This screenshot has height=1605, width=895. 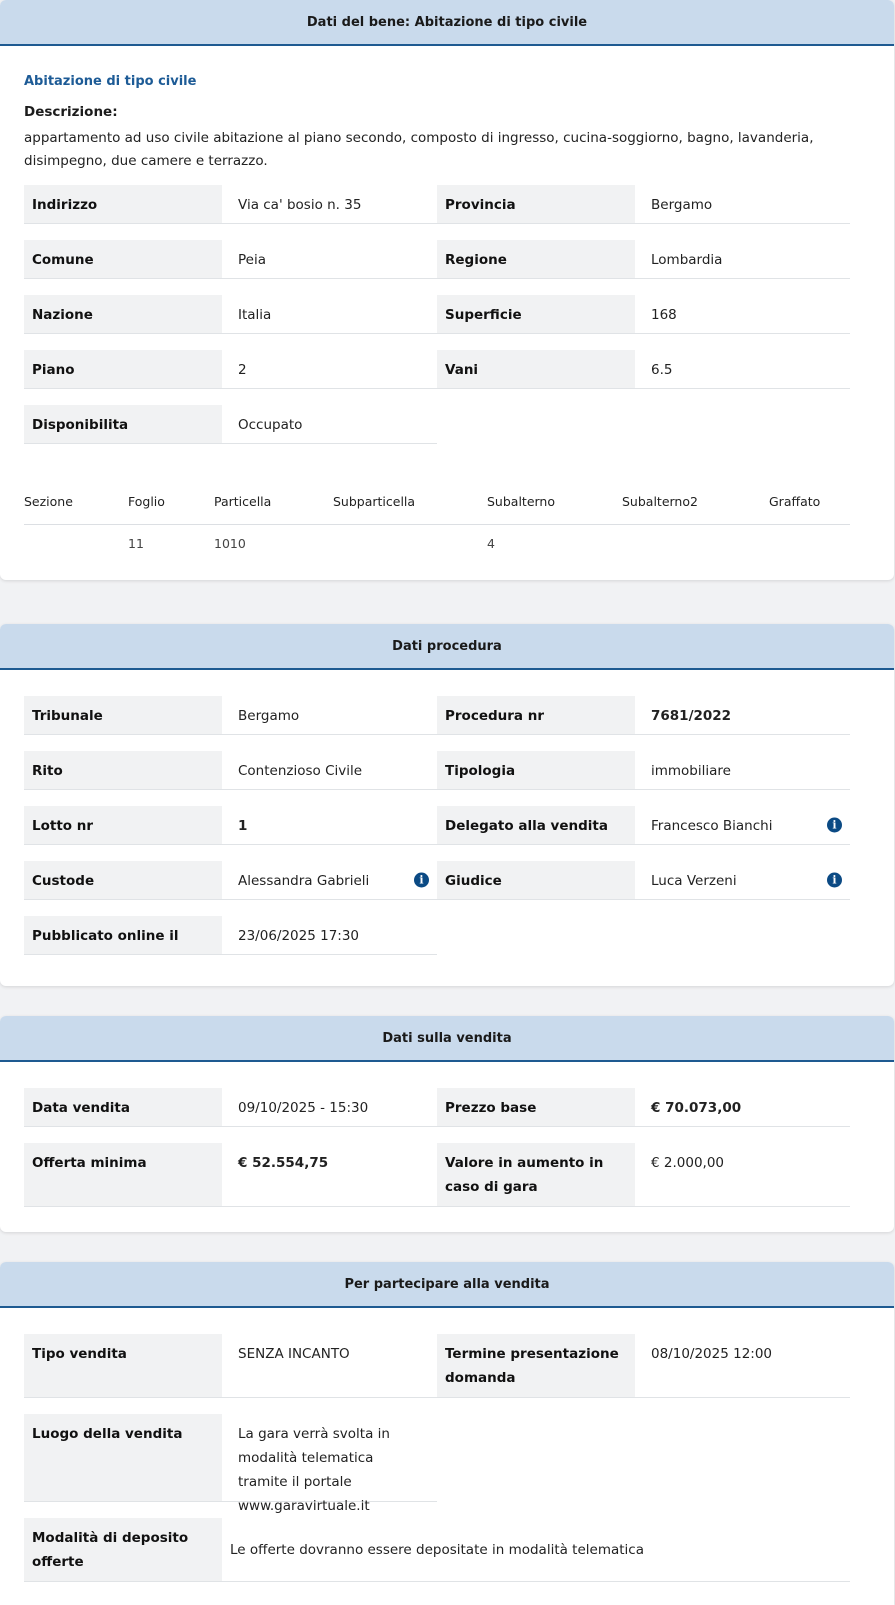 What do you see at coordinates (123, 1366) in the screenshot?
I see `label-tipo-vendita: Tipo vendita` at bounding box center [123, 1366].